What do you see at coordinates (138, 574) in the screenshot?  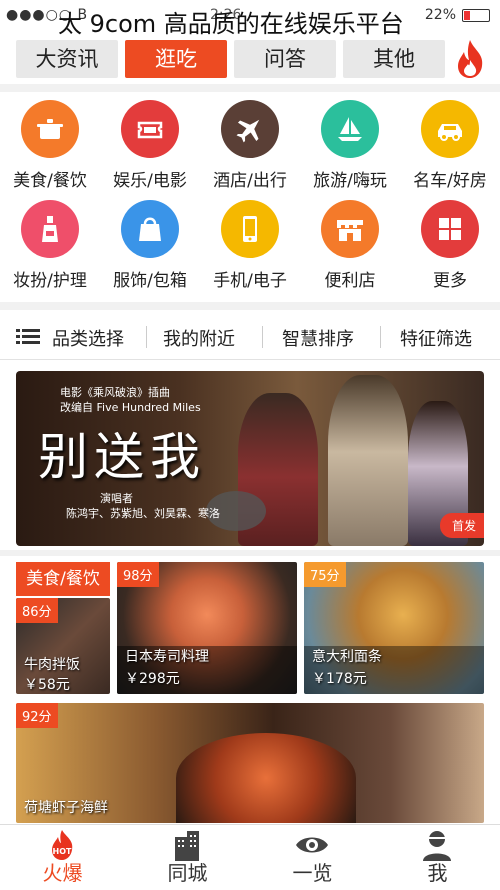 I see `score-badge: 98分` at bounding box center [138, 574].